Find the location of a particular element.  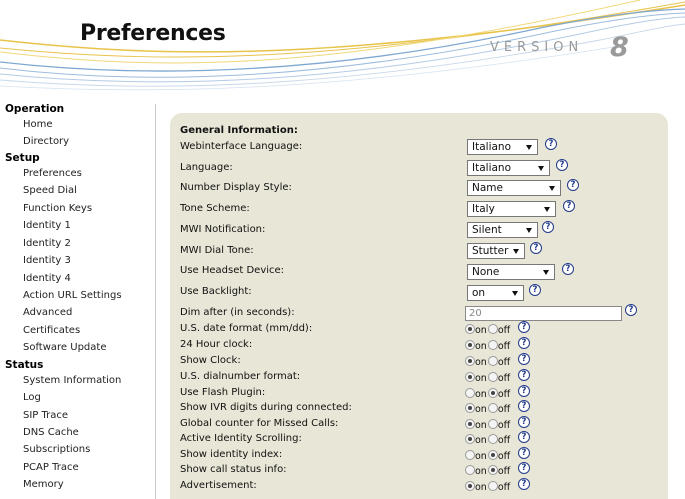

section-title-general-information: General Information: is located at coordinates (239, 130).